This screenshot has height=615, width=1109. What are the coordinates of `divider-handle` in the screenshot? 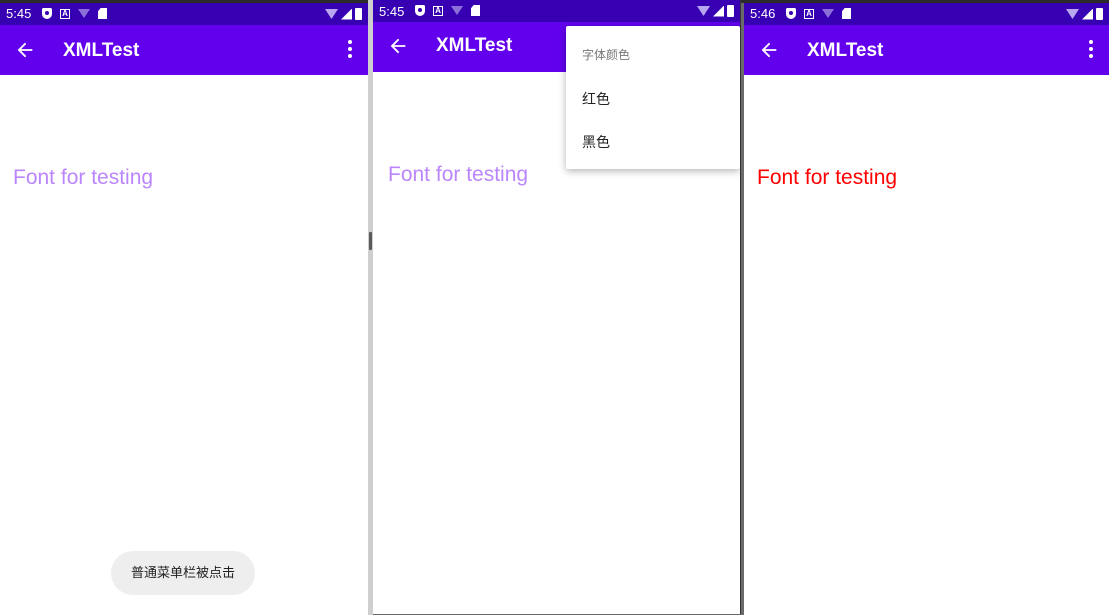 It's located at (370, 241).